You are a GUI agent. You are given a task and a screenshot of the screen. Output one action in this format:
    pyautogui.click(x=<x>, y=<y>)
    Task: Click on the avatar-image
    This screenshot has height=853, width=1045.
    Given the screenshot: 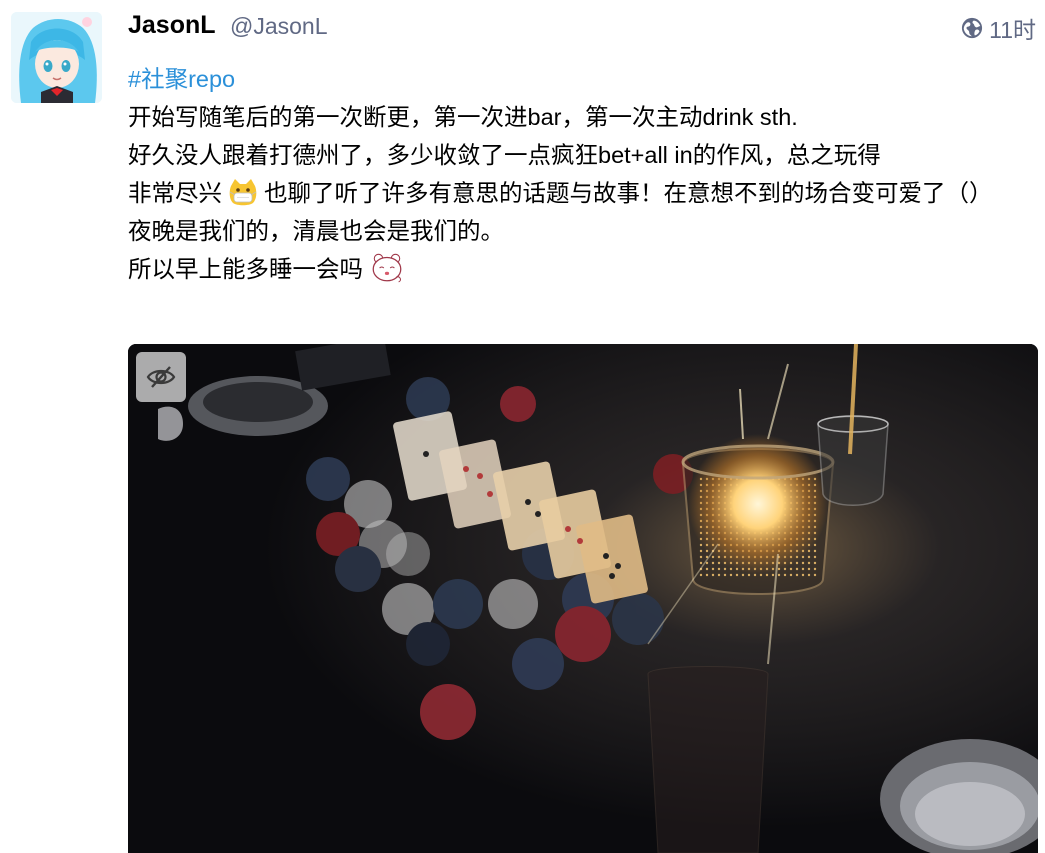 What is the action you would take?
    pyautogui.click(x=56, y=57)
    